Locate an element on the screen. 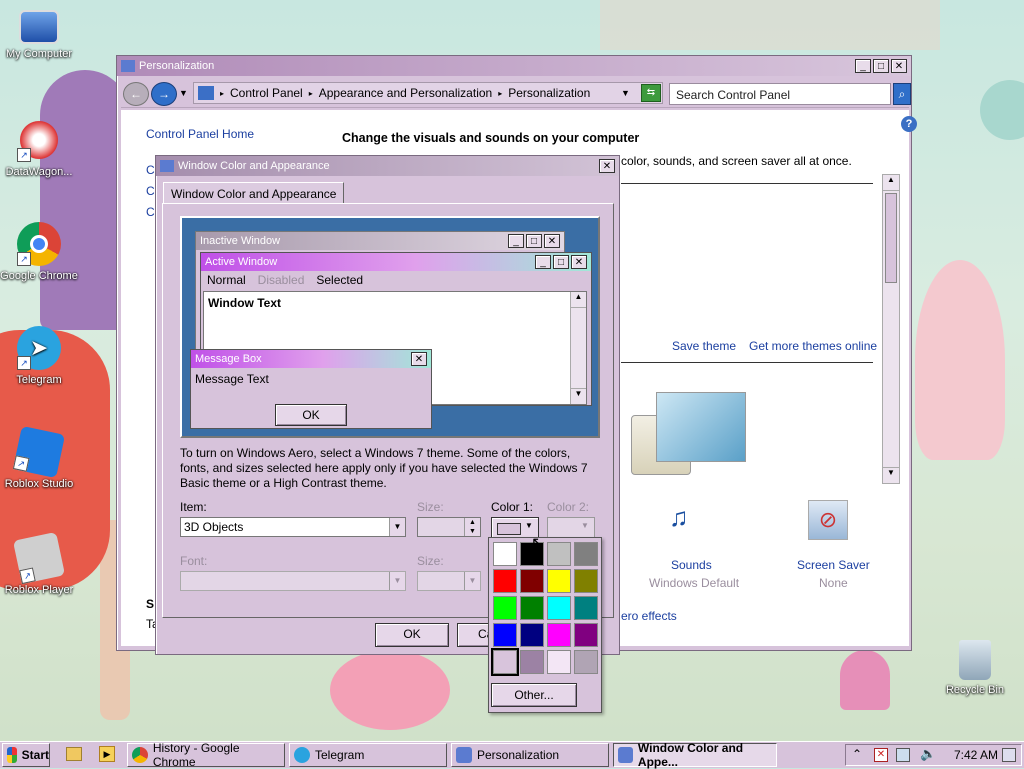 This screenshot has width=1024, height=769. ok-button: OK is located at coordinates (412, 635).